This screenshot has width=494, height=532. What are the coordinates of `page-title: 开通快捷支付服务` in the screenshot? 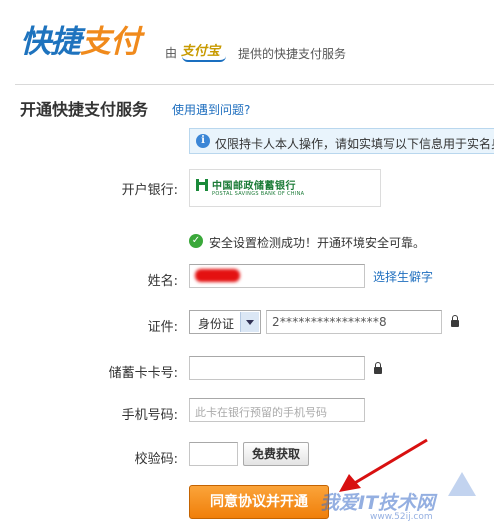 It's located at (84, 109).